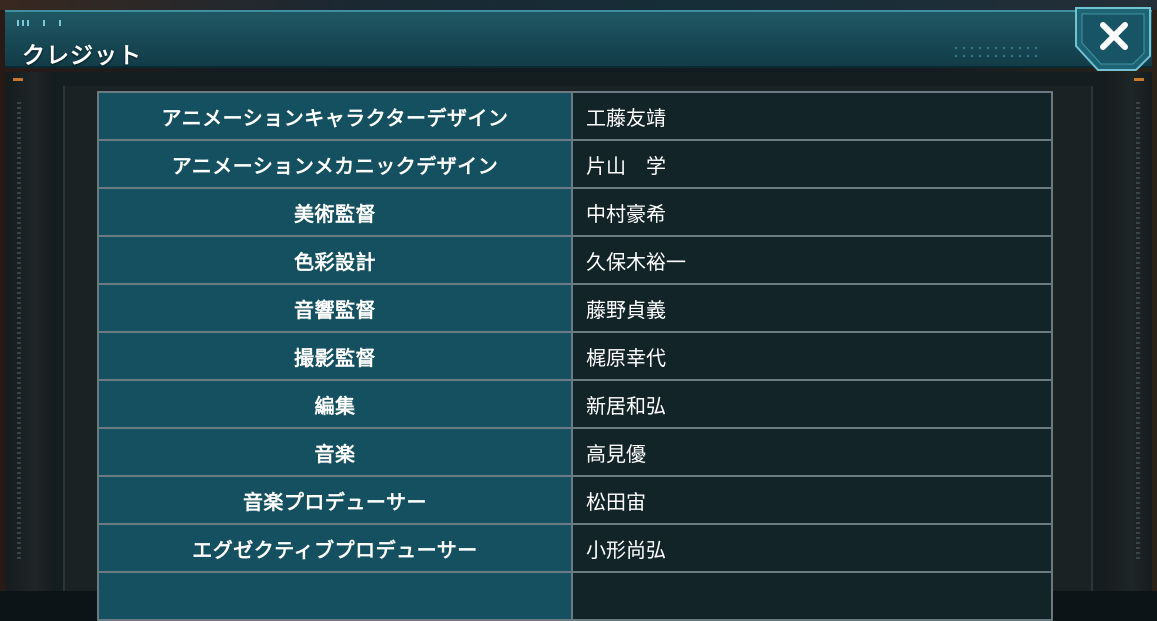 The image size is (1157, 621). I want to click on table-row: アニメーションメカニックデザイン 片山 学, so click(575, 165).